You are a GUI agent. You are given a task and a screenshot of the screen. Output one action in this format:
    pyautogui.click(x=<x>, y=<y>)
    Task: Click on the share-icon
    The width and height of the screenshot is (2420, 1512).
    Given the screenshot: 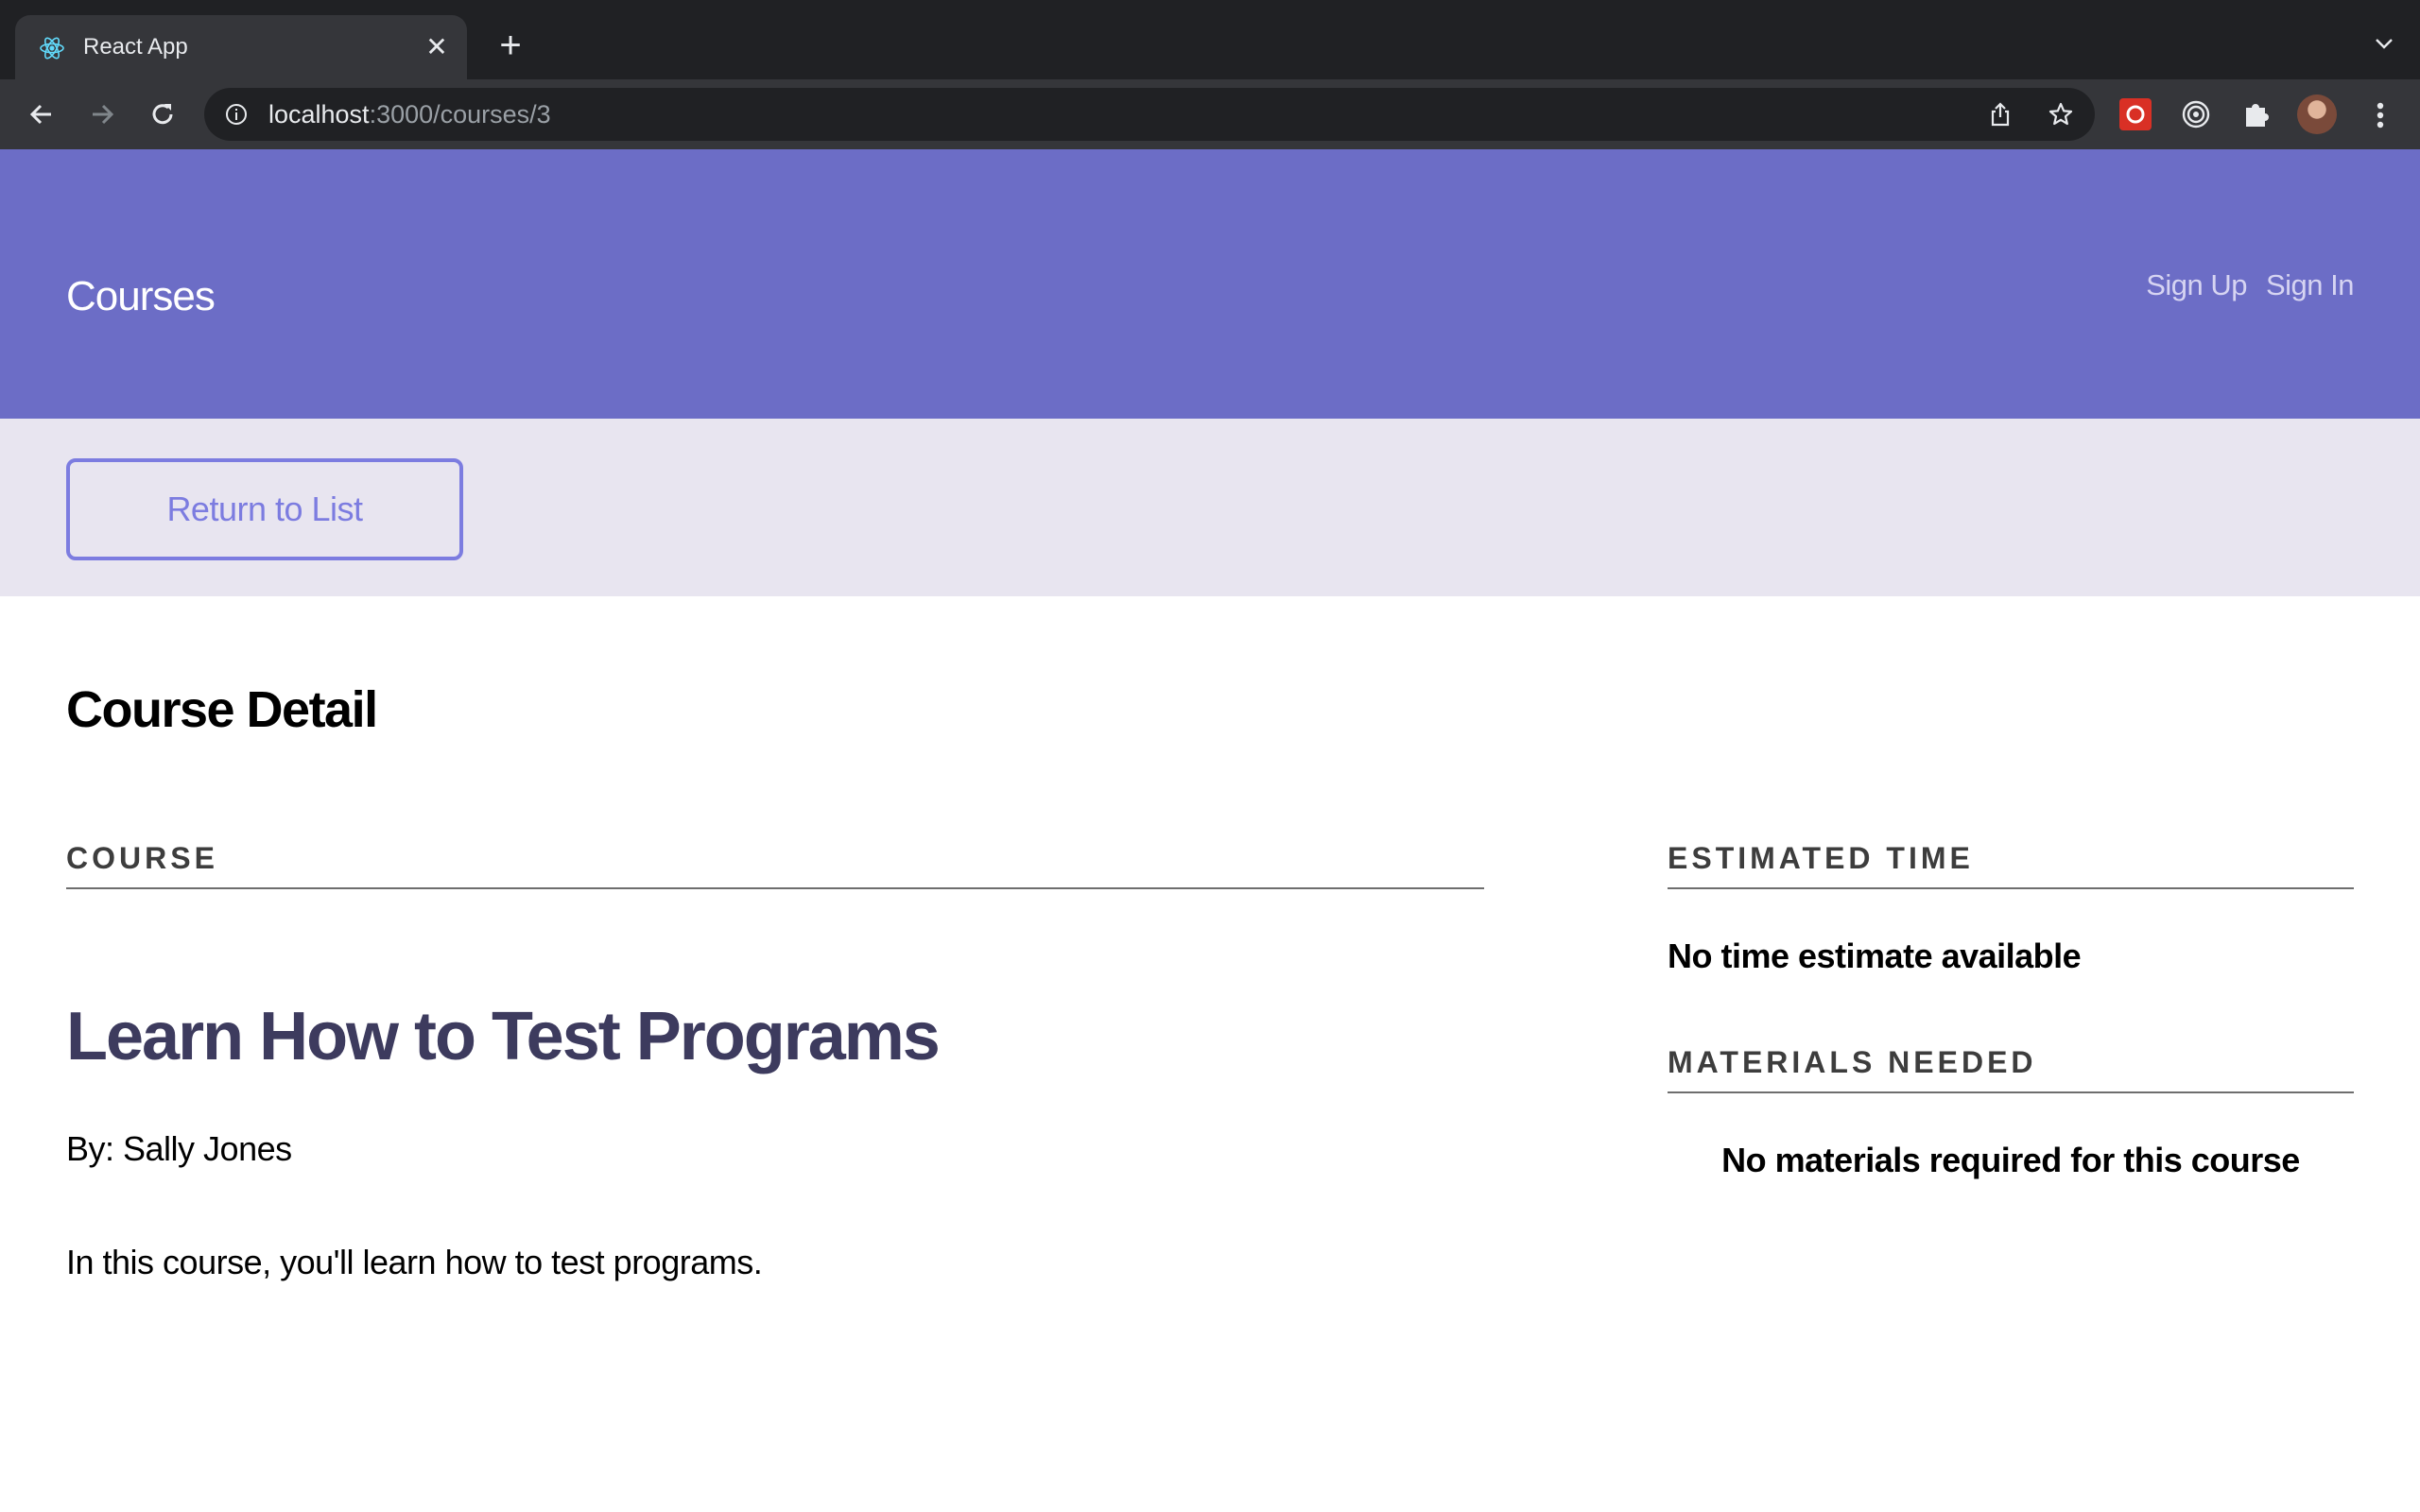 What is the action you would take?
    pyautogui.click(x=2000, y=114)
    